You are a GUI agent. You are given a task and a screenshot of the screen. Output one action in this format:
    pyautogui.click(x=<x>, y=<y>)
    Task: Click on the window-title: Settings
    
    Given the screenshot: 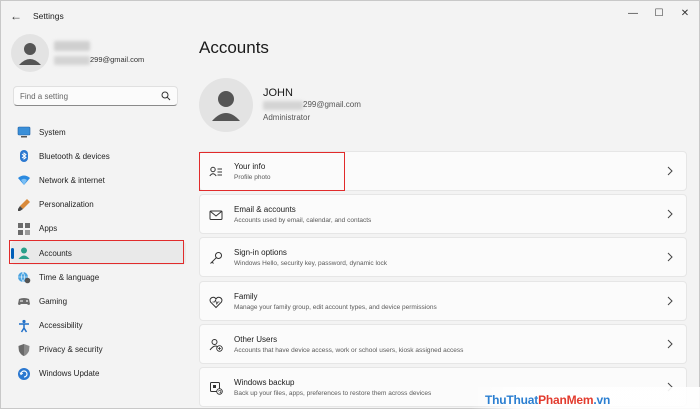 What is the action you would take?
    pyautogui.click(x=48, y=16)
    